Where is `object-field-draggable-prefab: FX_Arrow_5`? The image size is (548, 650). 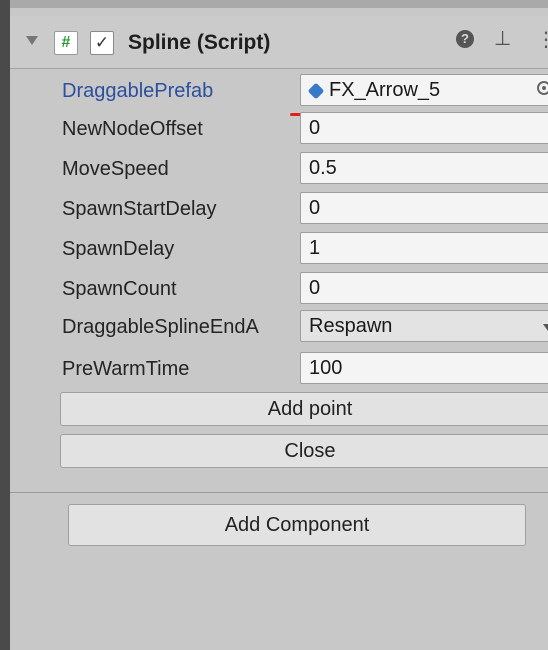
object-field-draggable-prefab: FX_Arrow_5 is located at coordinates (424, 90).